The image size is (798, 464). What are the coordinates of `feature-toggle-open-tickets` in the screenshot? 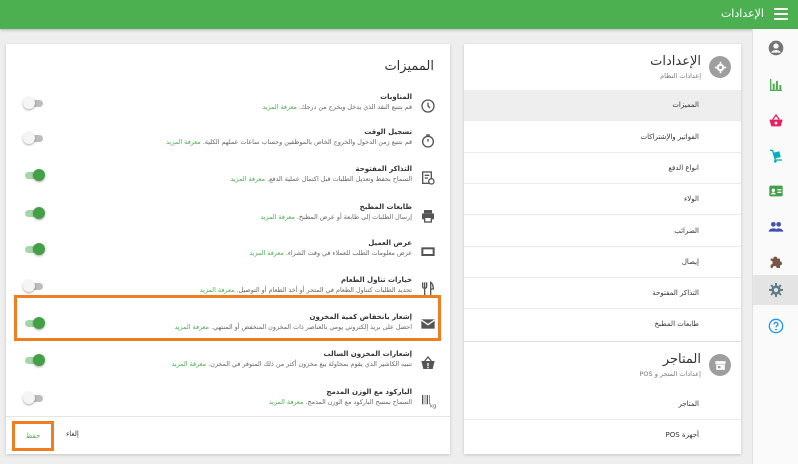 It's located at (34, 175).